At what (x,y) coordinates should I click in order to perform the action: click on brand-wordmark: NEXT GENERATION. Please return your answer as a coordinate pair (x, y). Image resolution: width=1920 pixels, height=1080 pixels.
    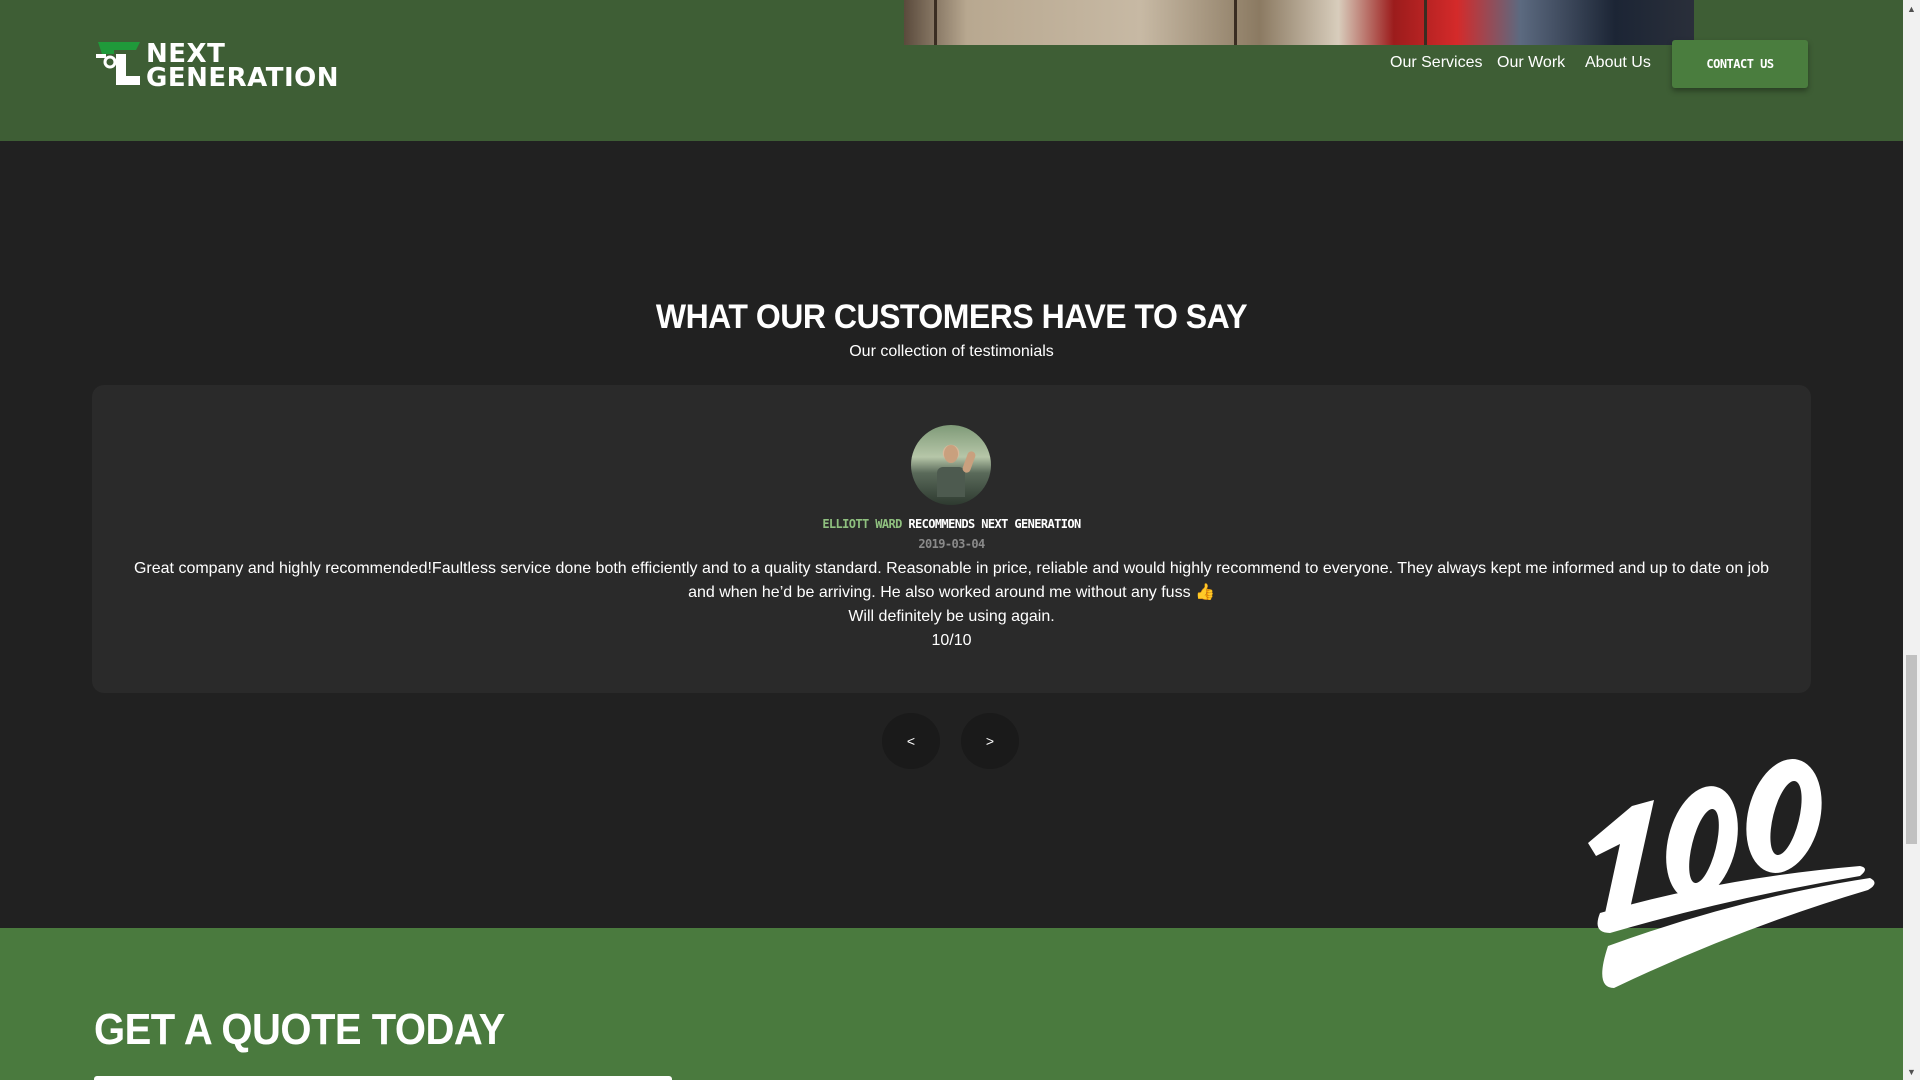
    Looking at the image, I should click on (243, 67).